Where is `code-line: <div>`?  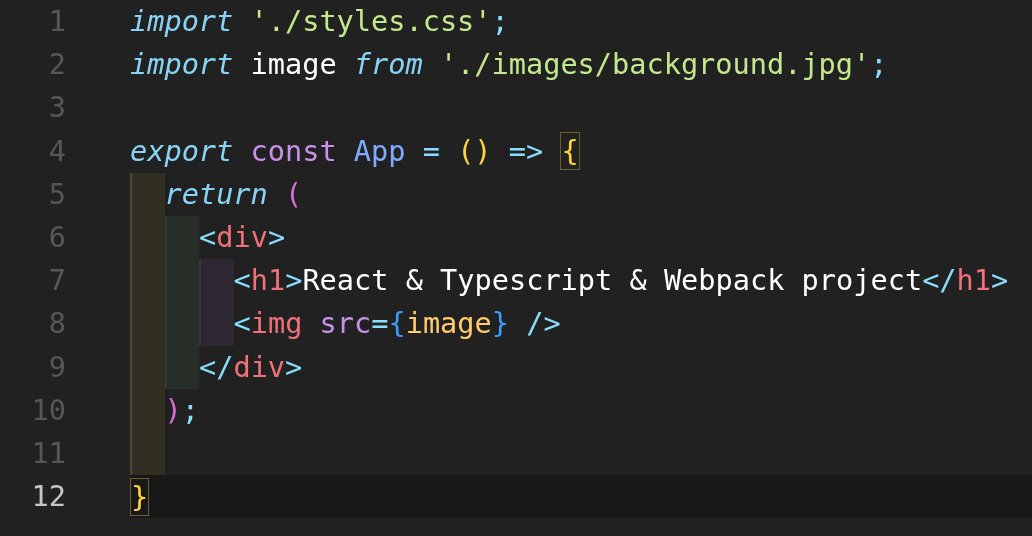
code-line: <div> is located at coordinates (243, 237).